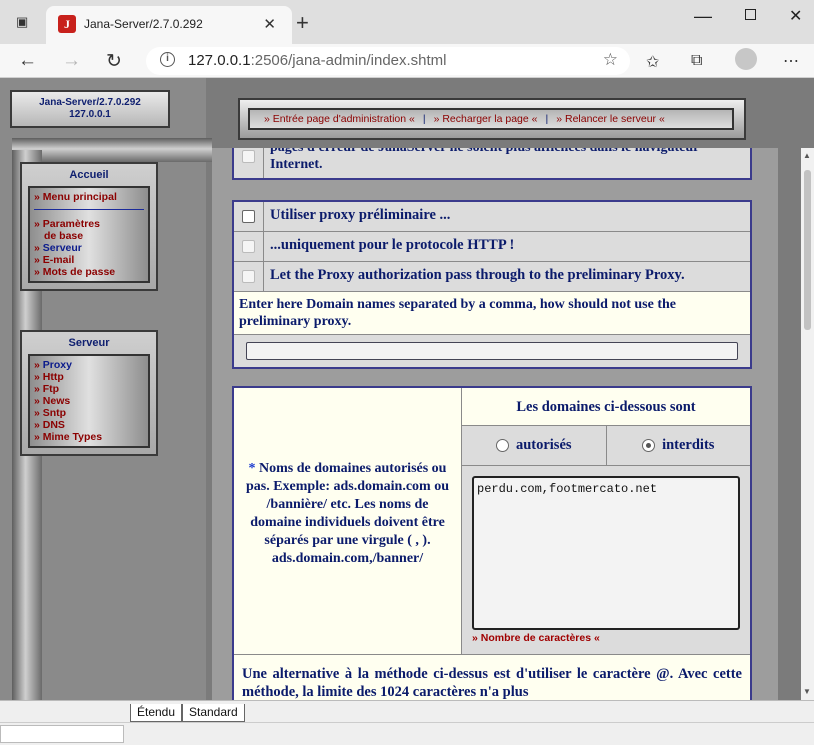 The width and height of the screenshot is (814, 745). Describe the element at coordinates (89, 425) in the screenshot. I see `menu-item-dns: » DNS` at that location.